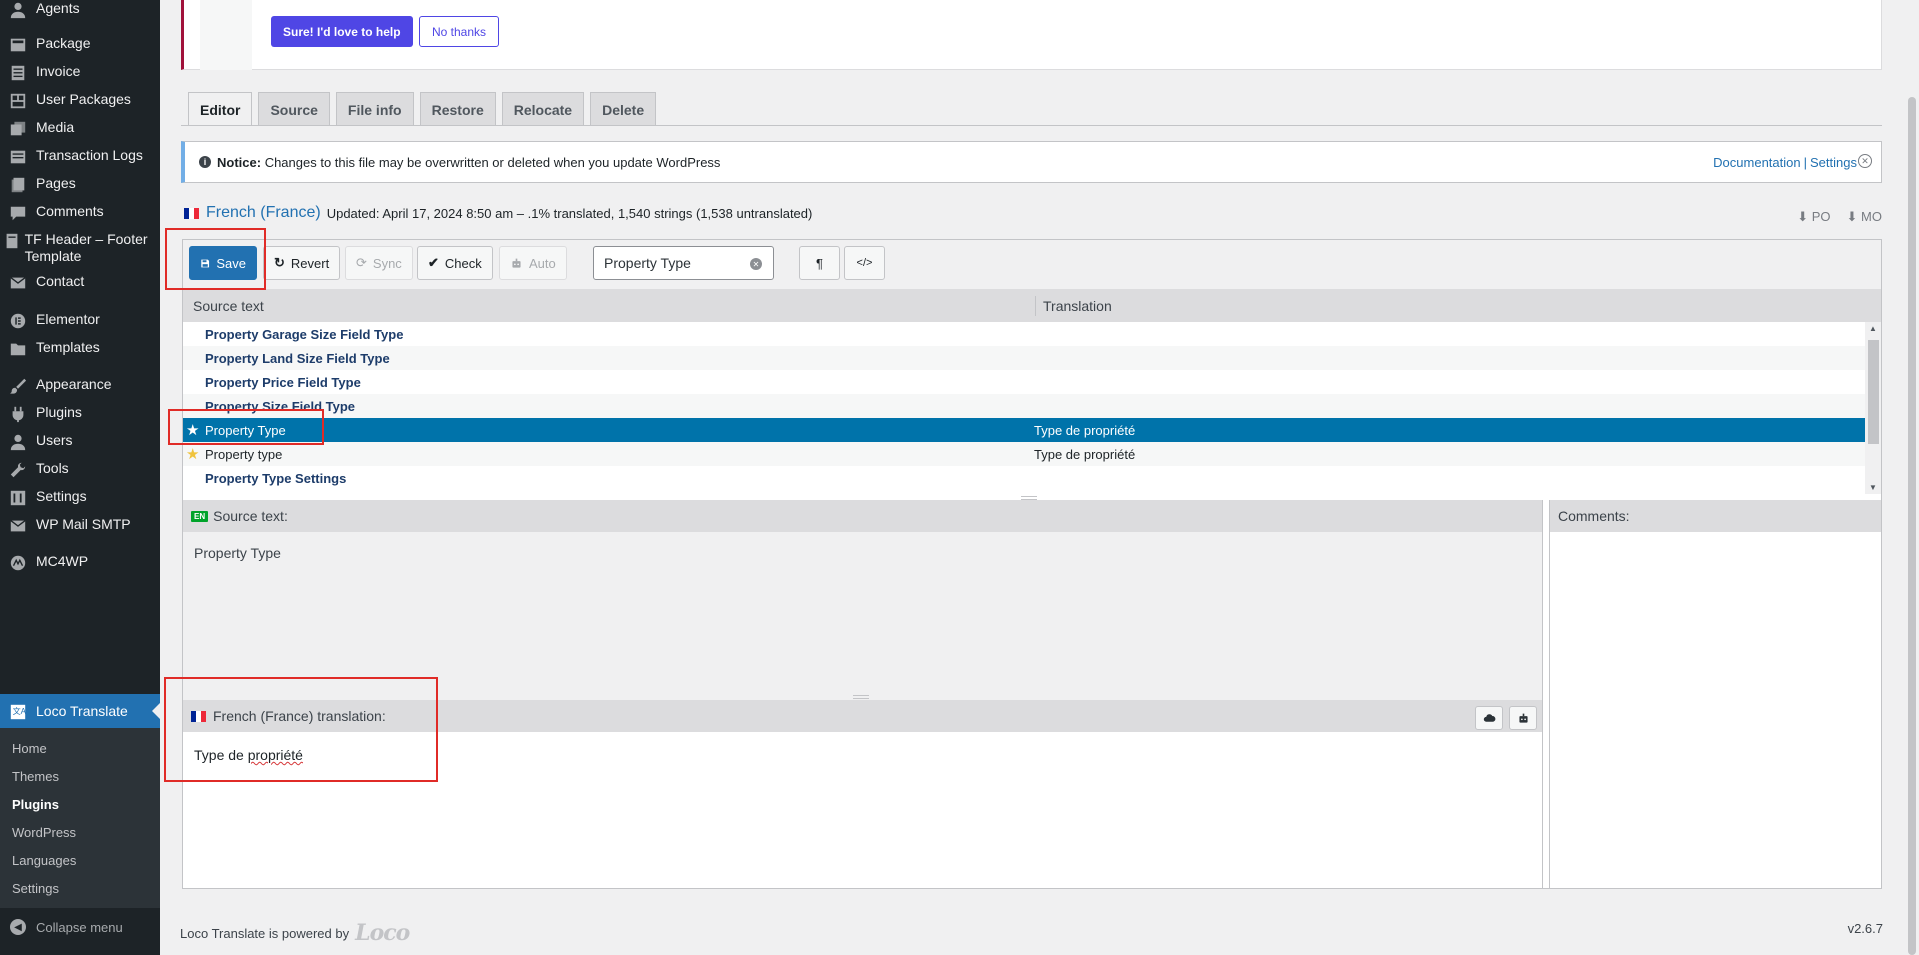 This screenshot has width=1919, height=955. Describe the element at coordinates (228, 306) in the screenshot. I see `source-column-header: Source text` at that location.